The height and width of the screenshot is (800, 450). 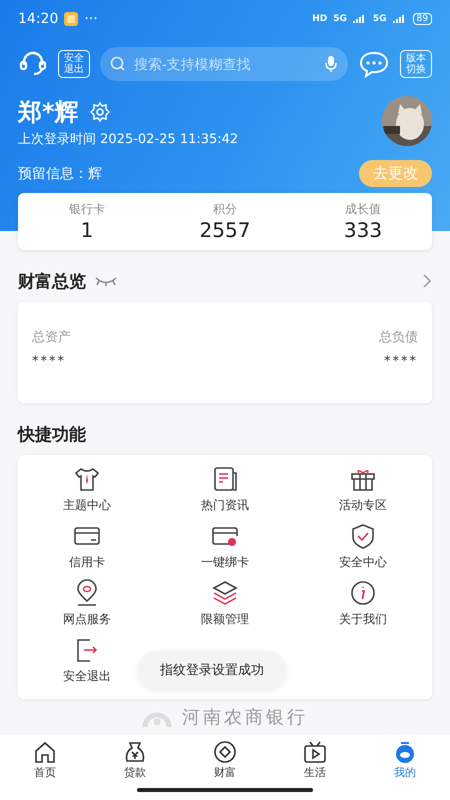 I want to click on layers-icon, so click(x=225, y=593).